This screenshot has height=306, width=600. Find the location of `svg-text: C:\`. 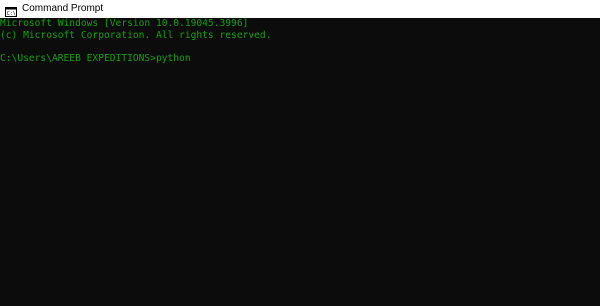

svg-text: C:\ is located at coordinates (11, 14).